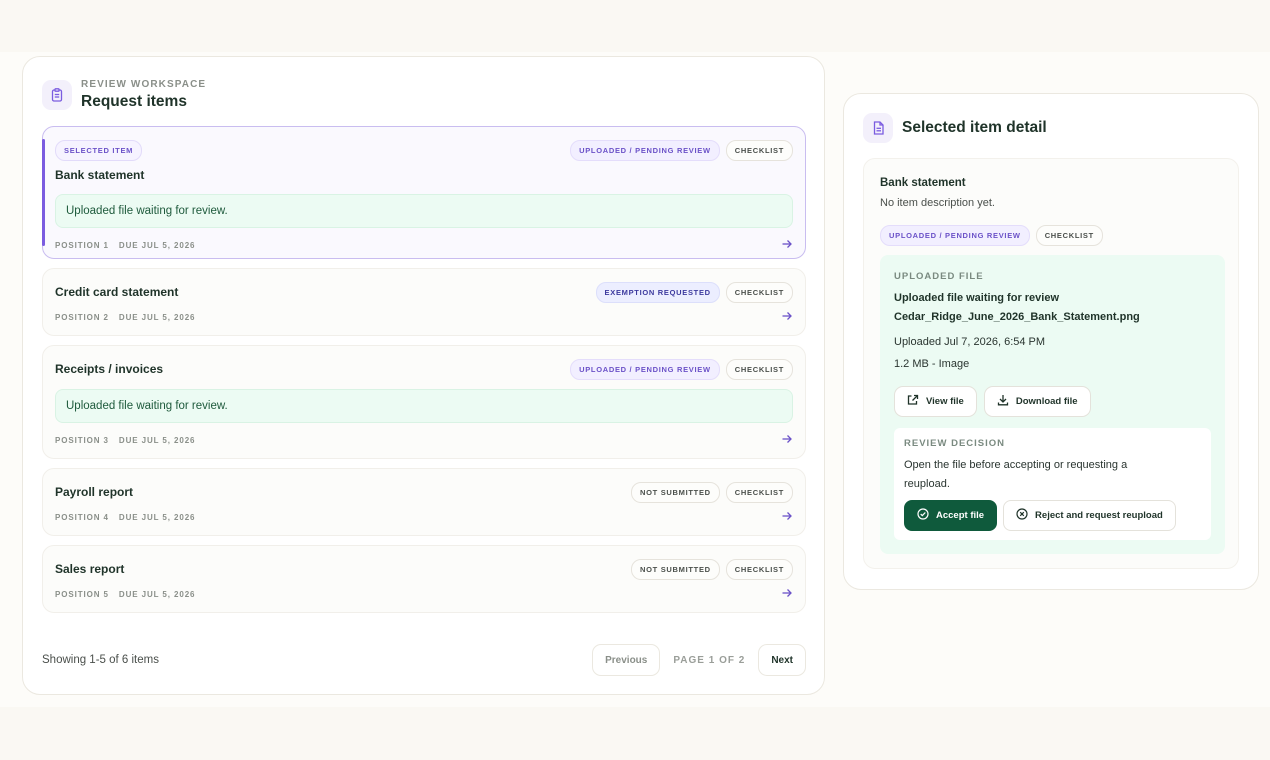 This screenshot has width=1270, height=760. What do you see at coordinates (1022, 515) in the screenshot?
I see `x-circle-icon` at bounding box center [1022, 515].